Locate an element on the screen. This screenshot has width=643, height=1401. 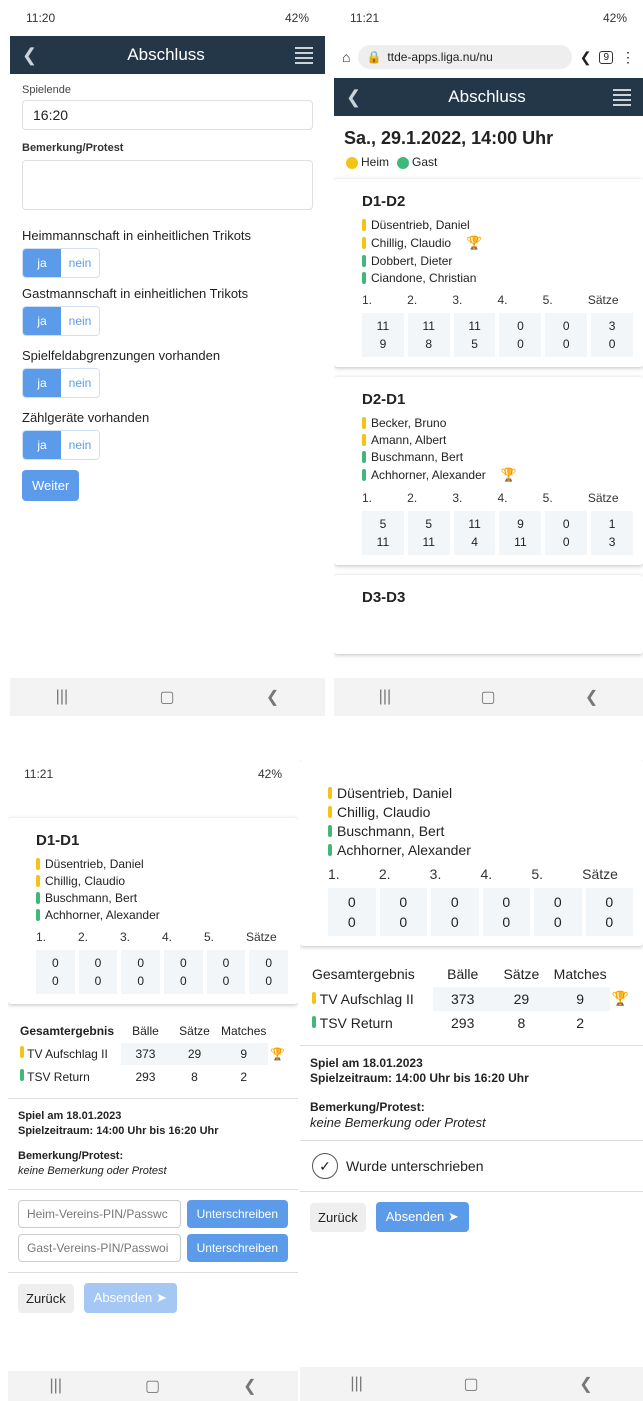
toggle-home-jerseys: ja nein is located at coordinates (61, 263).